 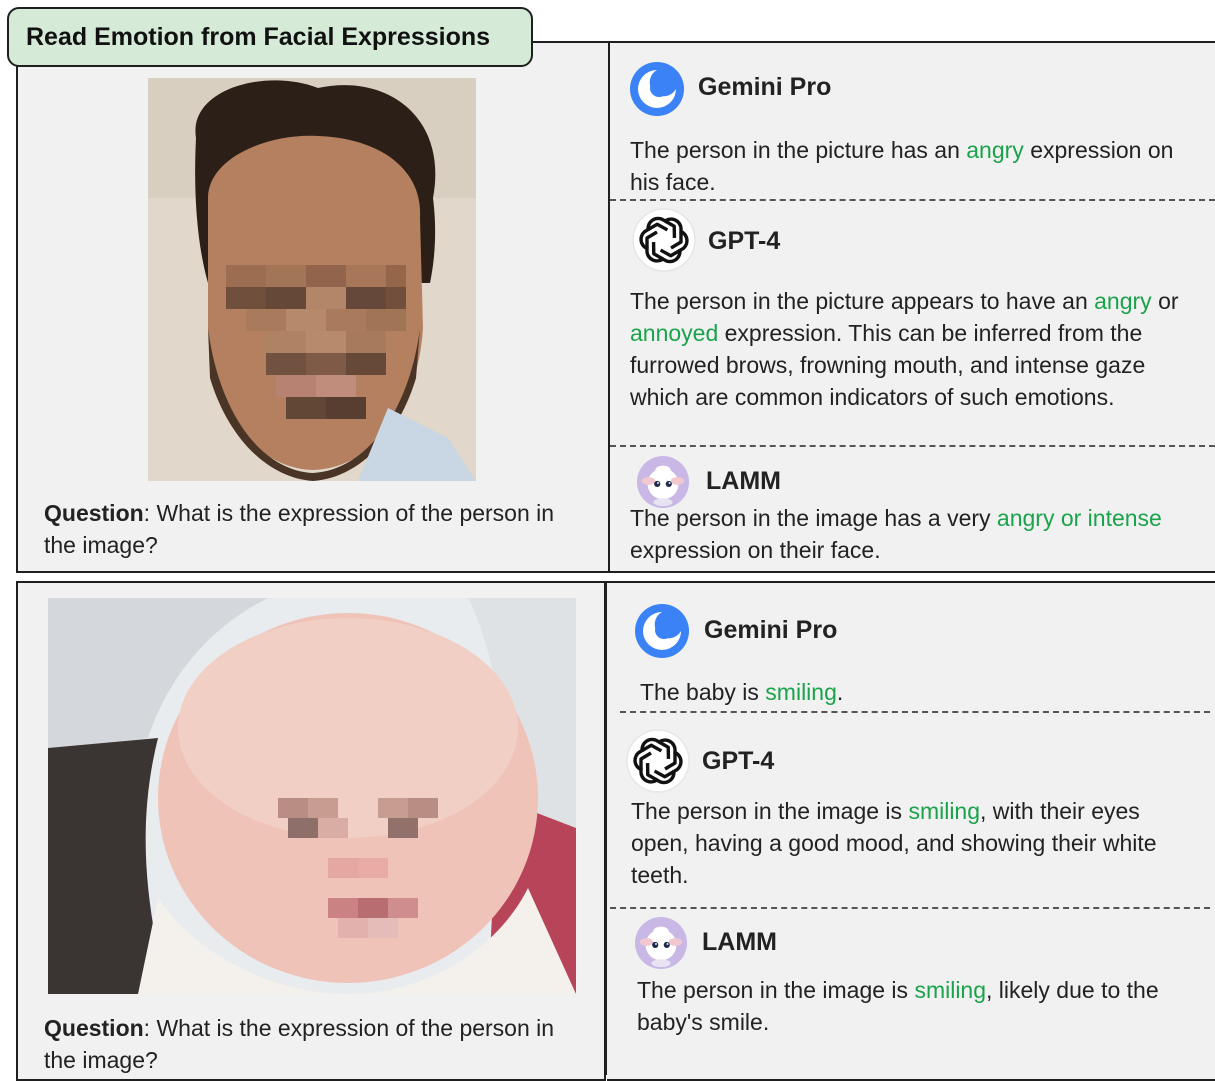 I want to click on highlight: angry or intense, so click(x=1079, y=518).